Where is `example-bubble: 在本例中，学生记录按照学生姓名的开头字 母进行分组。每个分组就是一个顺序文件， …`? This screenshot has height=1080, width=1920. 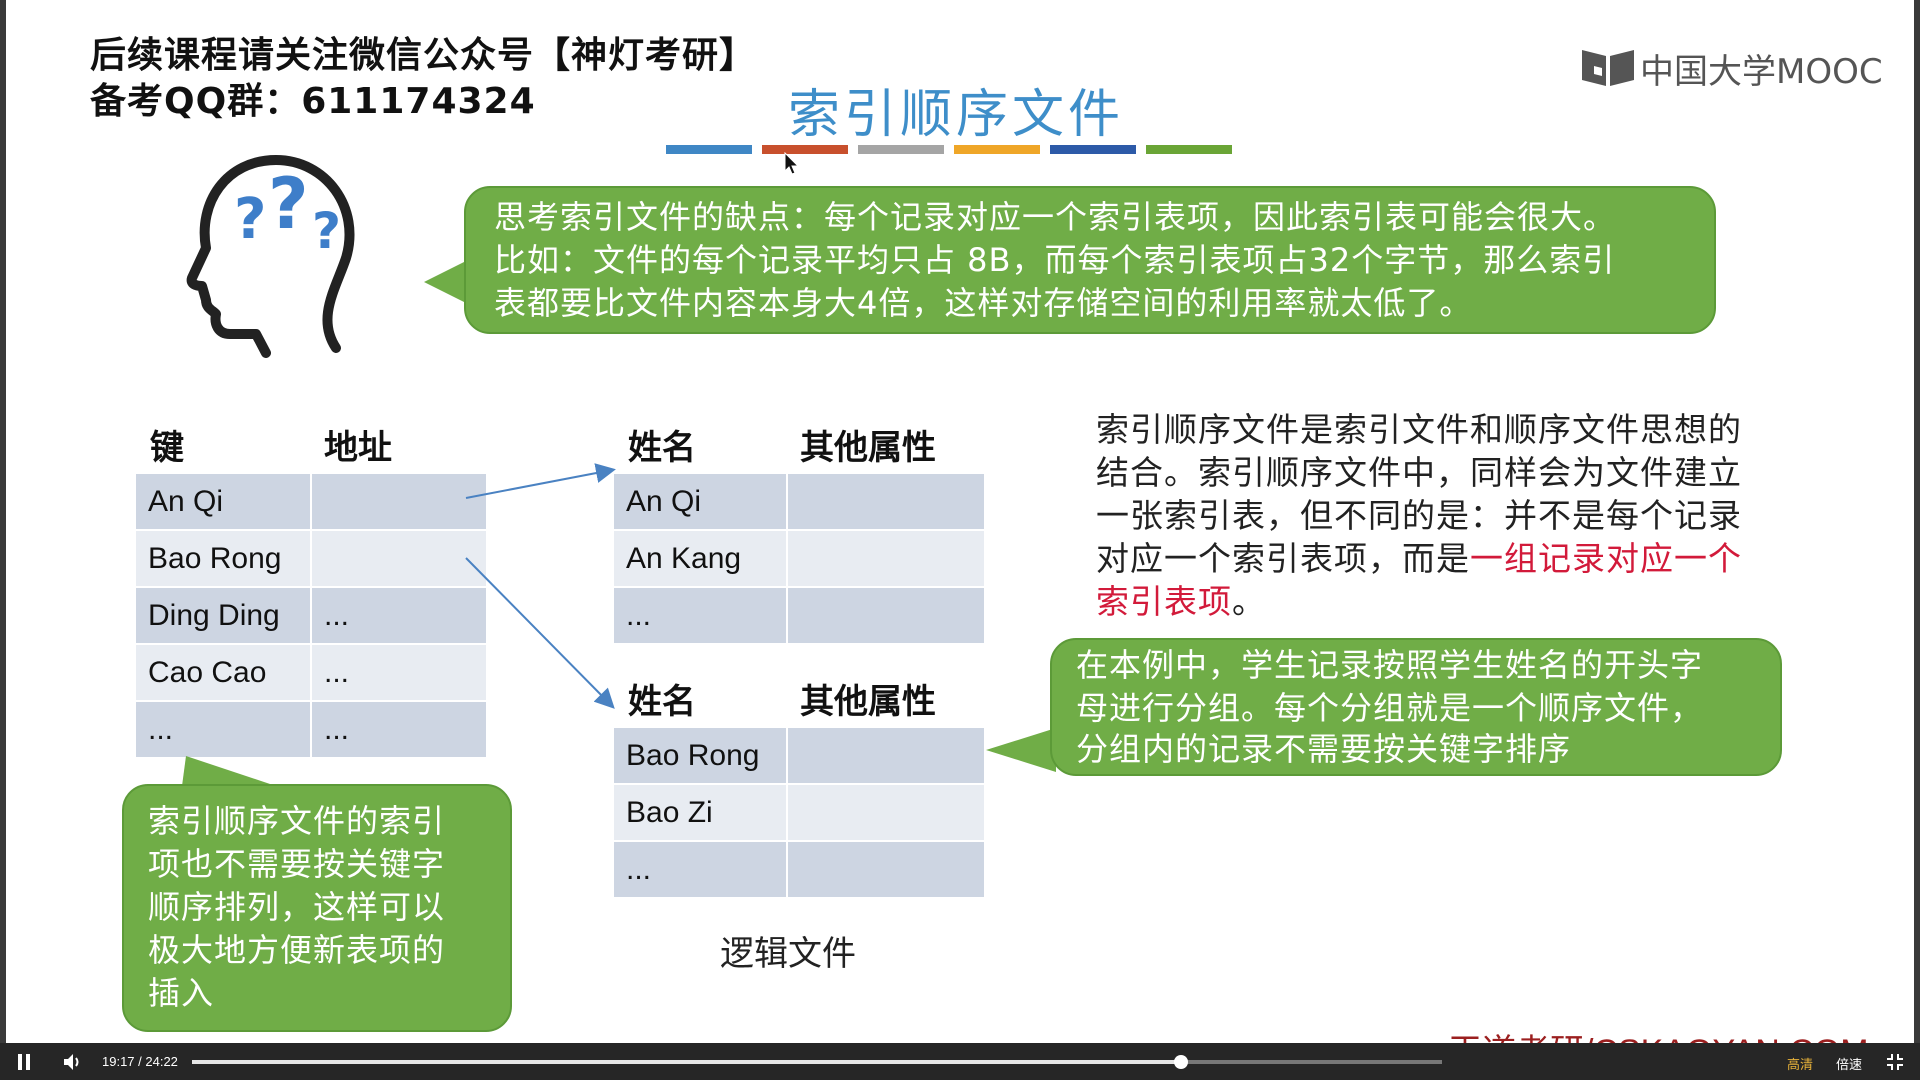
example-bubble: 在本例中，学生记录按照学生姓名的开头字 母进行分组。每个分组就是一个顺序文件， … is located at coordinates (1416, 707).